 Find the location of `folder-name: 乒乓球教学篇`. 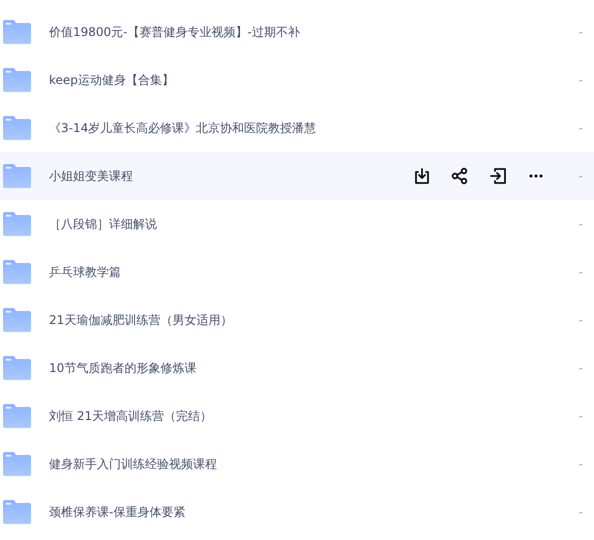

folder-name: 乒乓球教学篇 is located at coordinates (314, 272).